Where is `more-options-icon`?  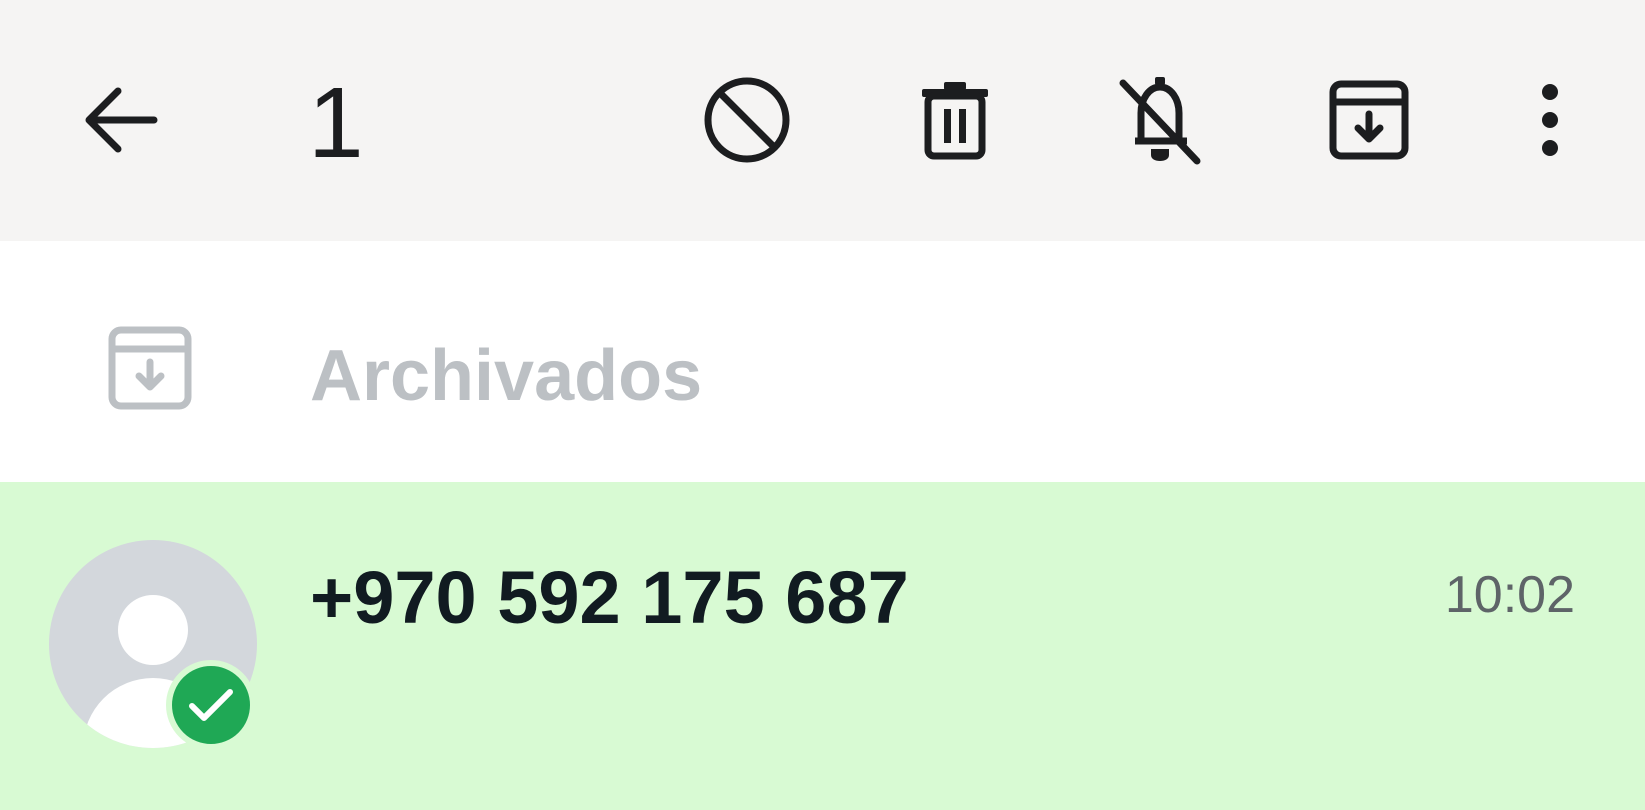
more-options-icon is located at coordinates (1550, 120).